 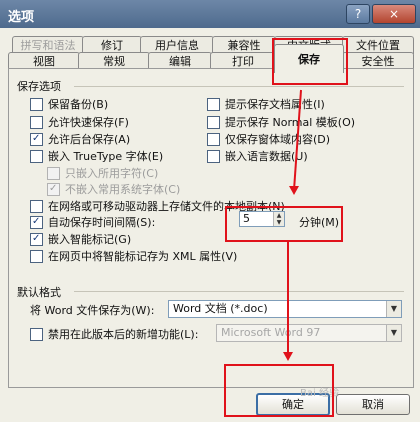 I want to click on autosave-unit-label: 分钟(M), so click(x=319, y=222).